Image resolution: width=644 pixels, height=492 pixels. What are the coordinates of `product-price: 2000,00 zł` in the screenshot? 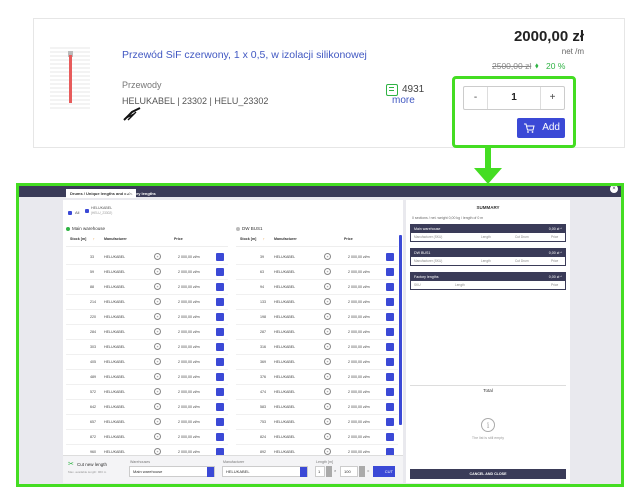 It's located at (548, 36).